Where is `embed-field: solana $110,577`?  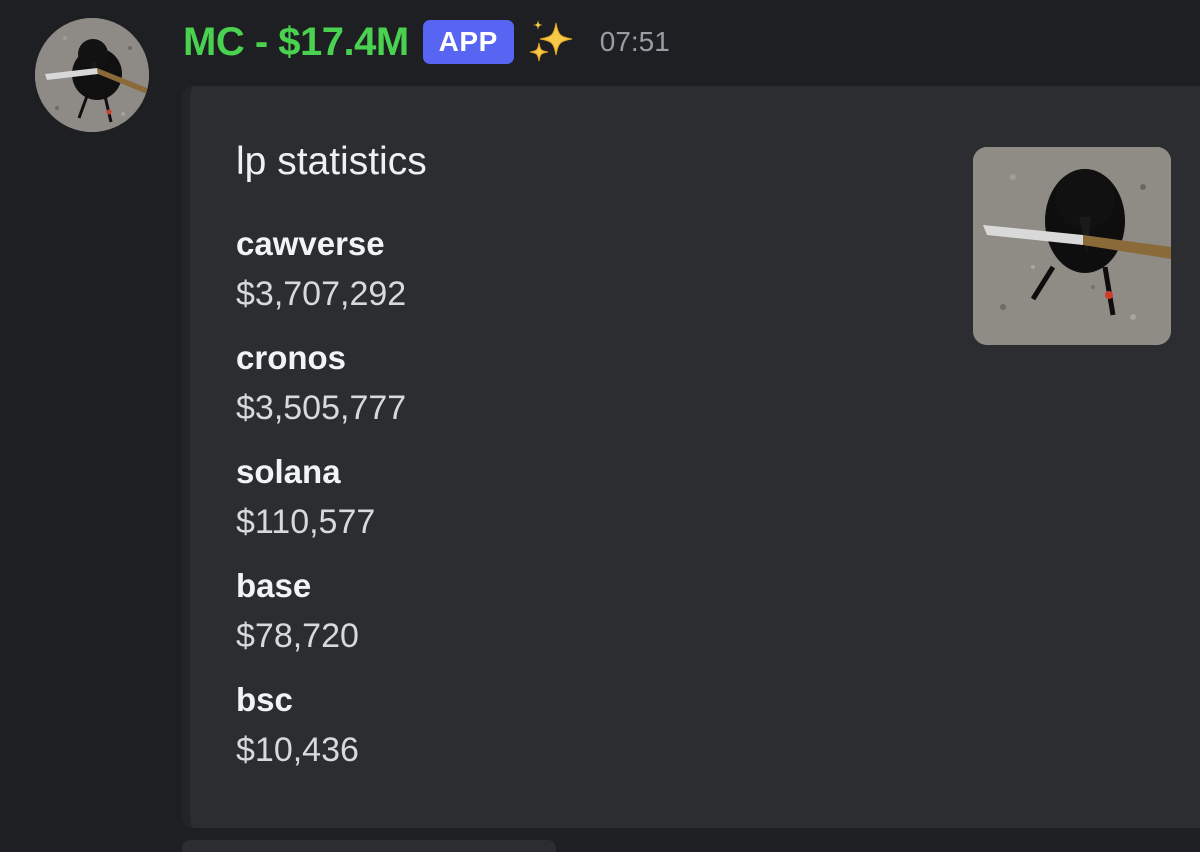 embed-field: solana $110,577 is located at coordinates (536, 507).